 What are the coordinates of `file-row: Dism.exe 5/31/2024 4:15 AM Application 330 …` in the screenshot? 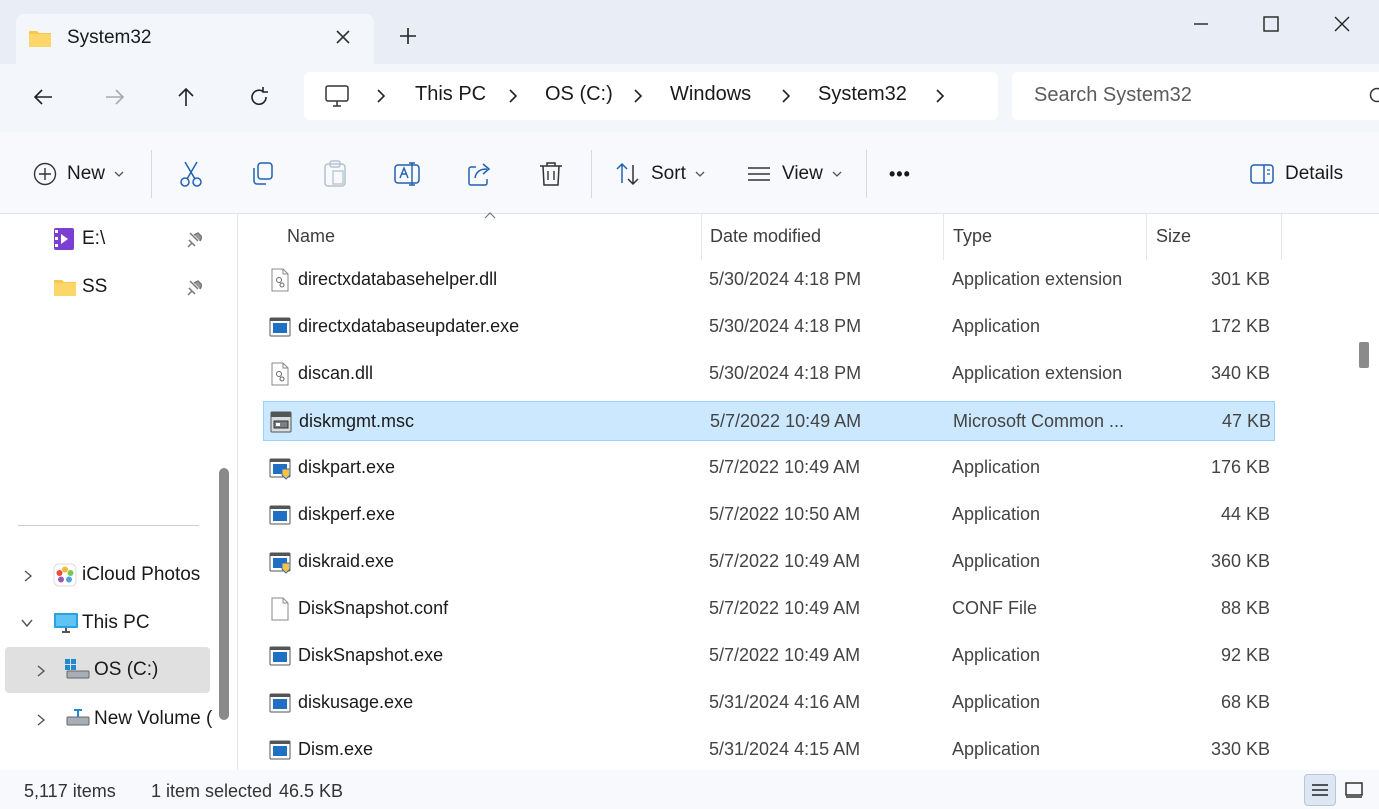 It's located at (769, 750).